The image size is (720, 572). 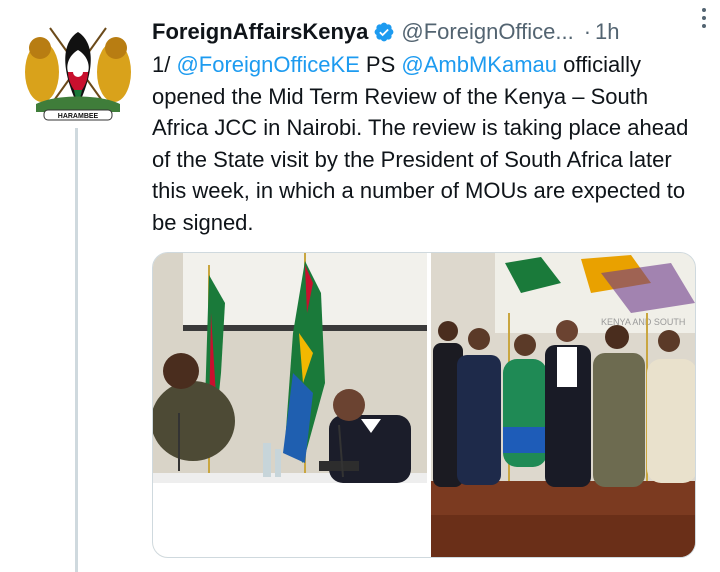 What do you see at coordinates (479, 64) in the screenshot?
I see `mention-ambmkamau: @AmbMKamau` at bounding box center [479, 64].